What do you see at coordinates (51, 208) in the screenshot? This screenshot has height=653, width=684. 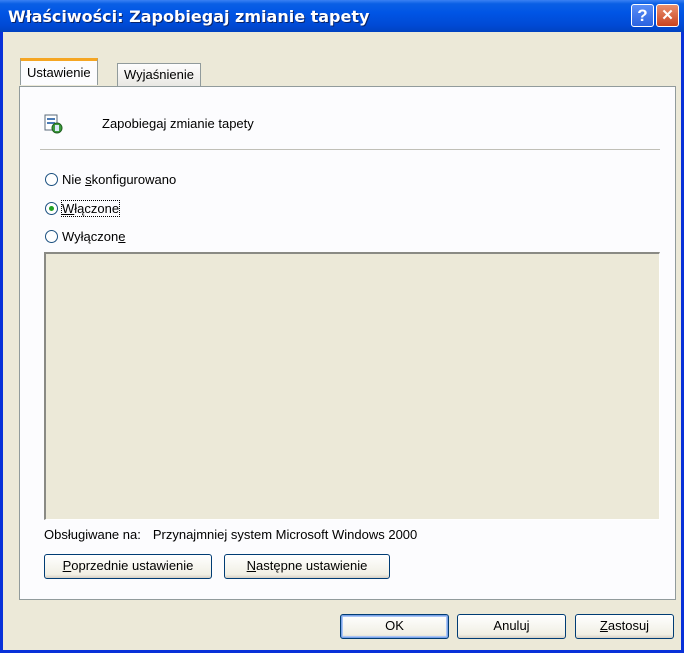 I see `radio-enabled-button` at bounding box center [51, 208].